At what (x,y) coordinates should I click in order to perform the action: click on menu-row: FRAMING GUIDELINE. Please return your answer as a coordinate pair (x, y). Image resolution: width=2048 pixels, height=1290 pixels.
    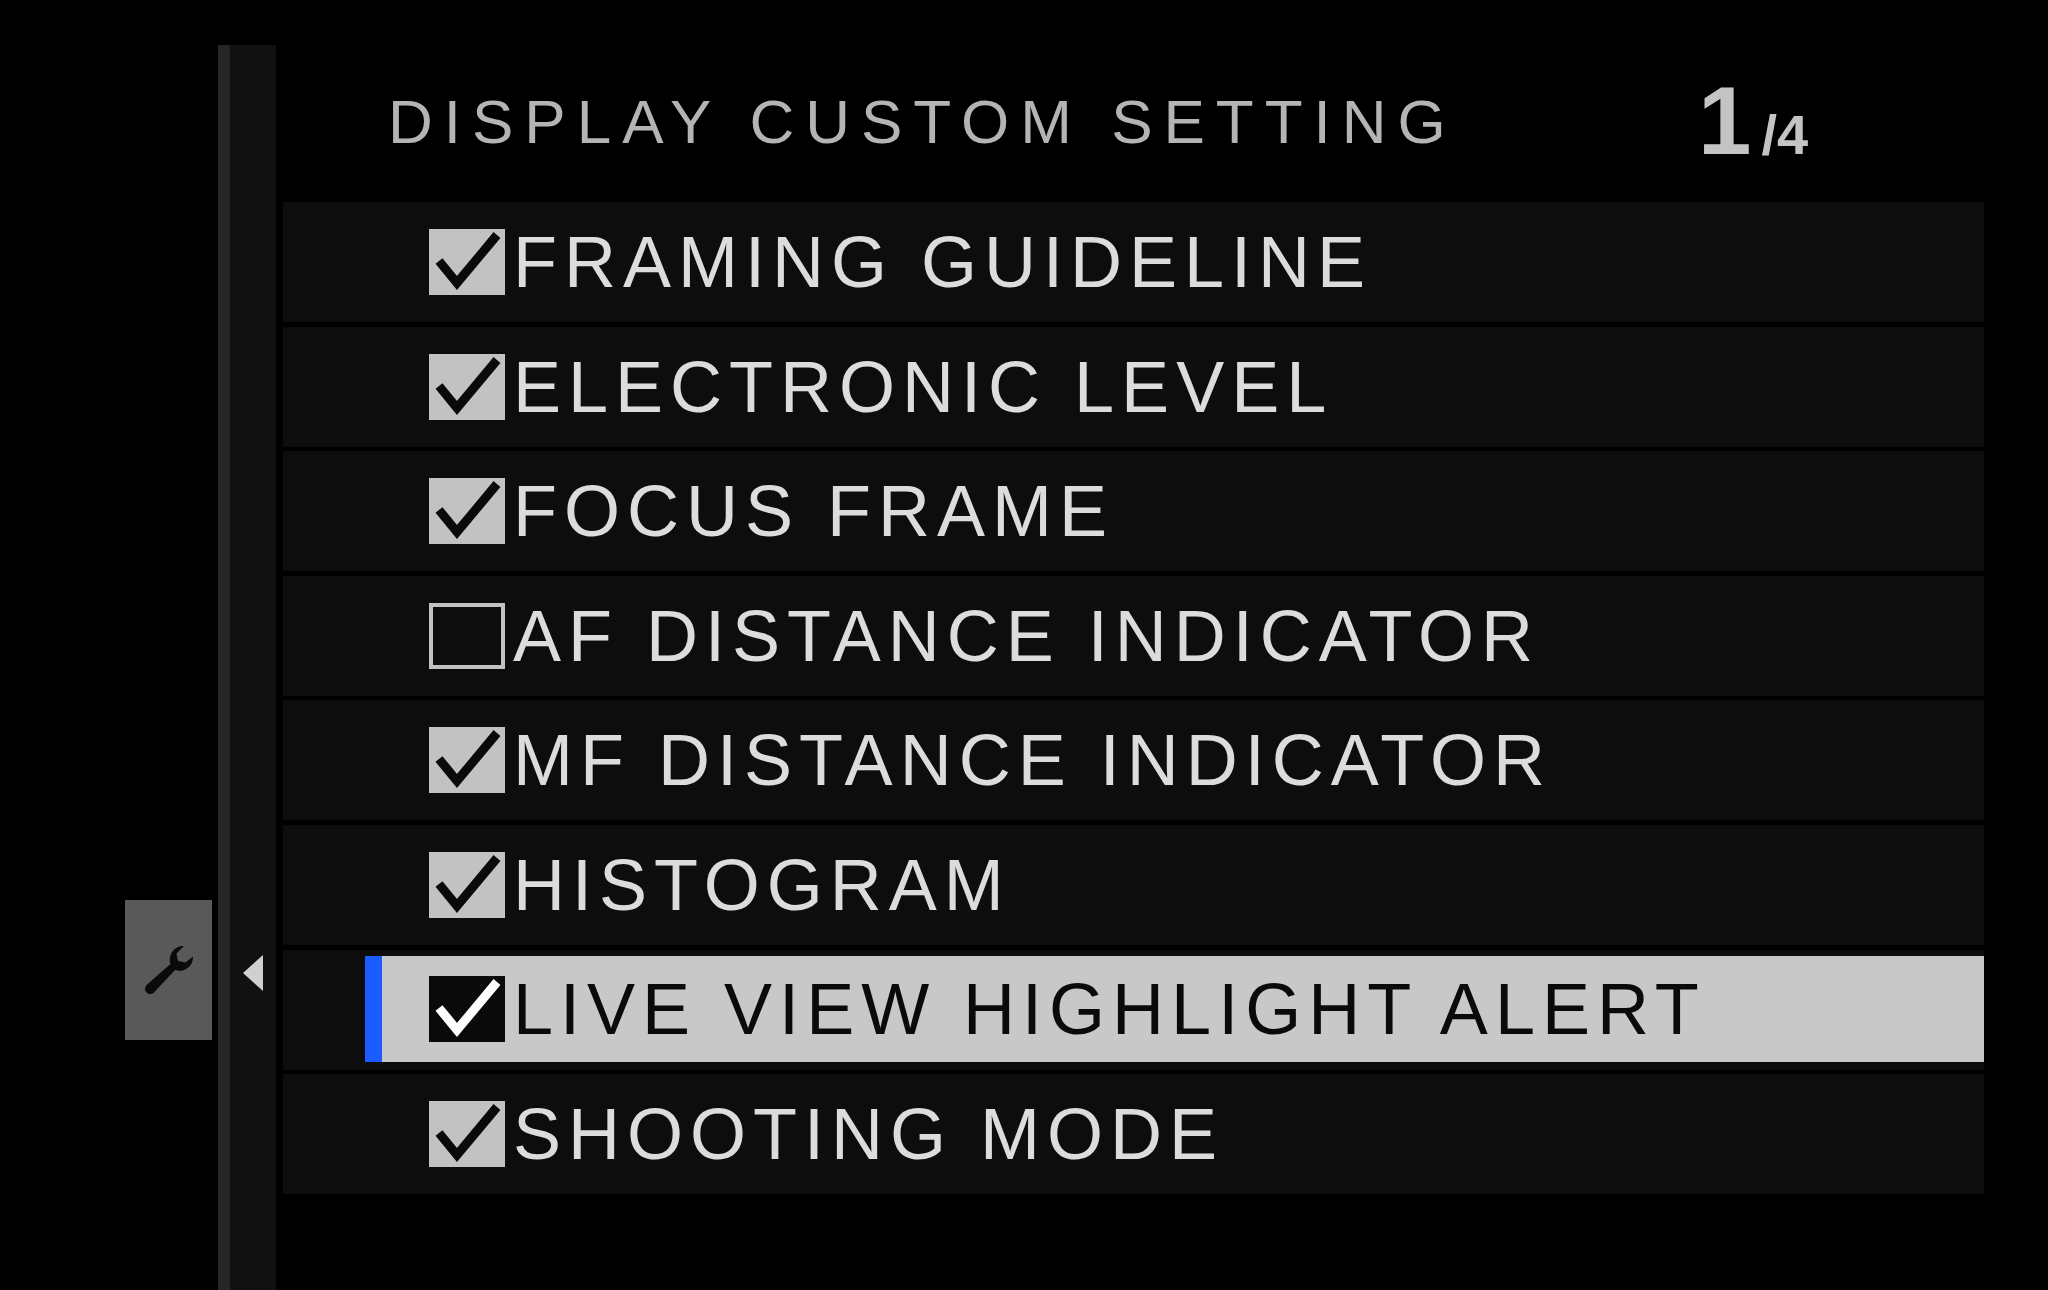
    Looking at the image, I should click on (1133, 262).